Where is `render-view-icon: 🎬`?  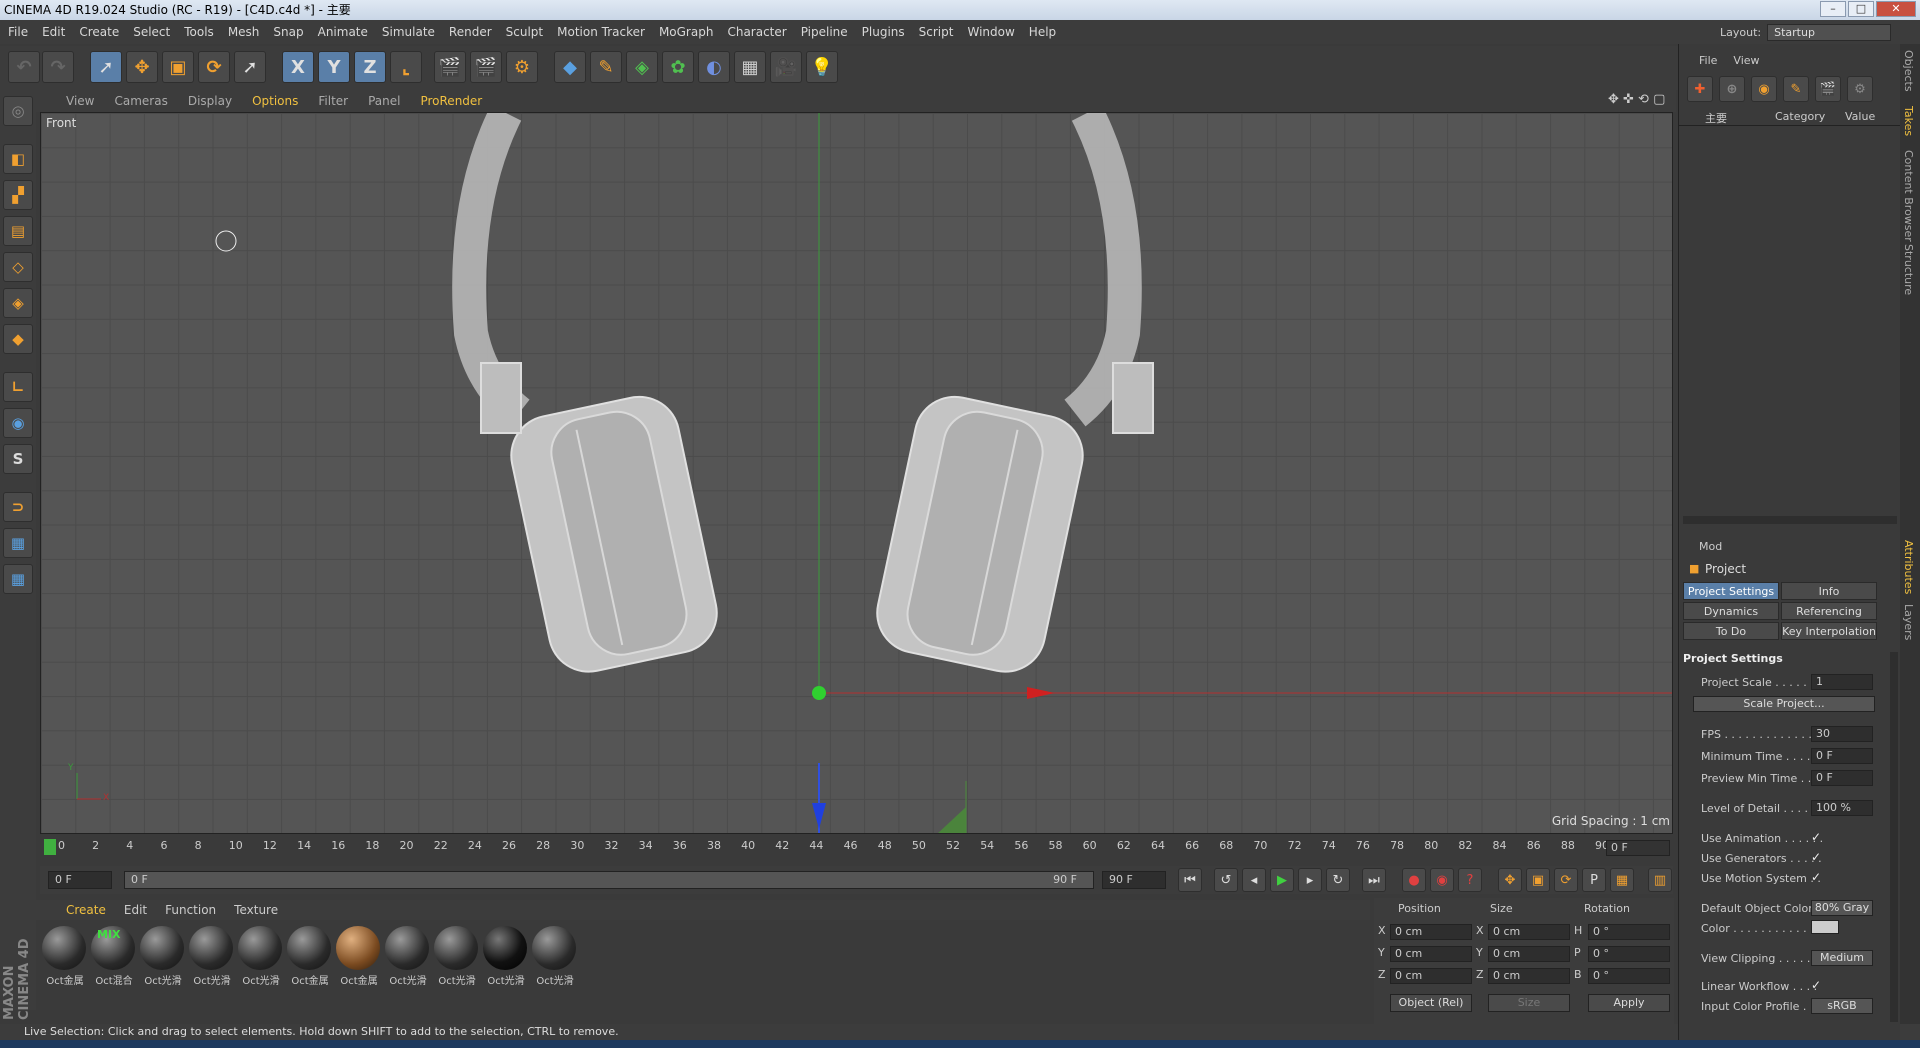 render-view-icon: 🎬 is located at coordinates (450, 67).